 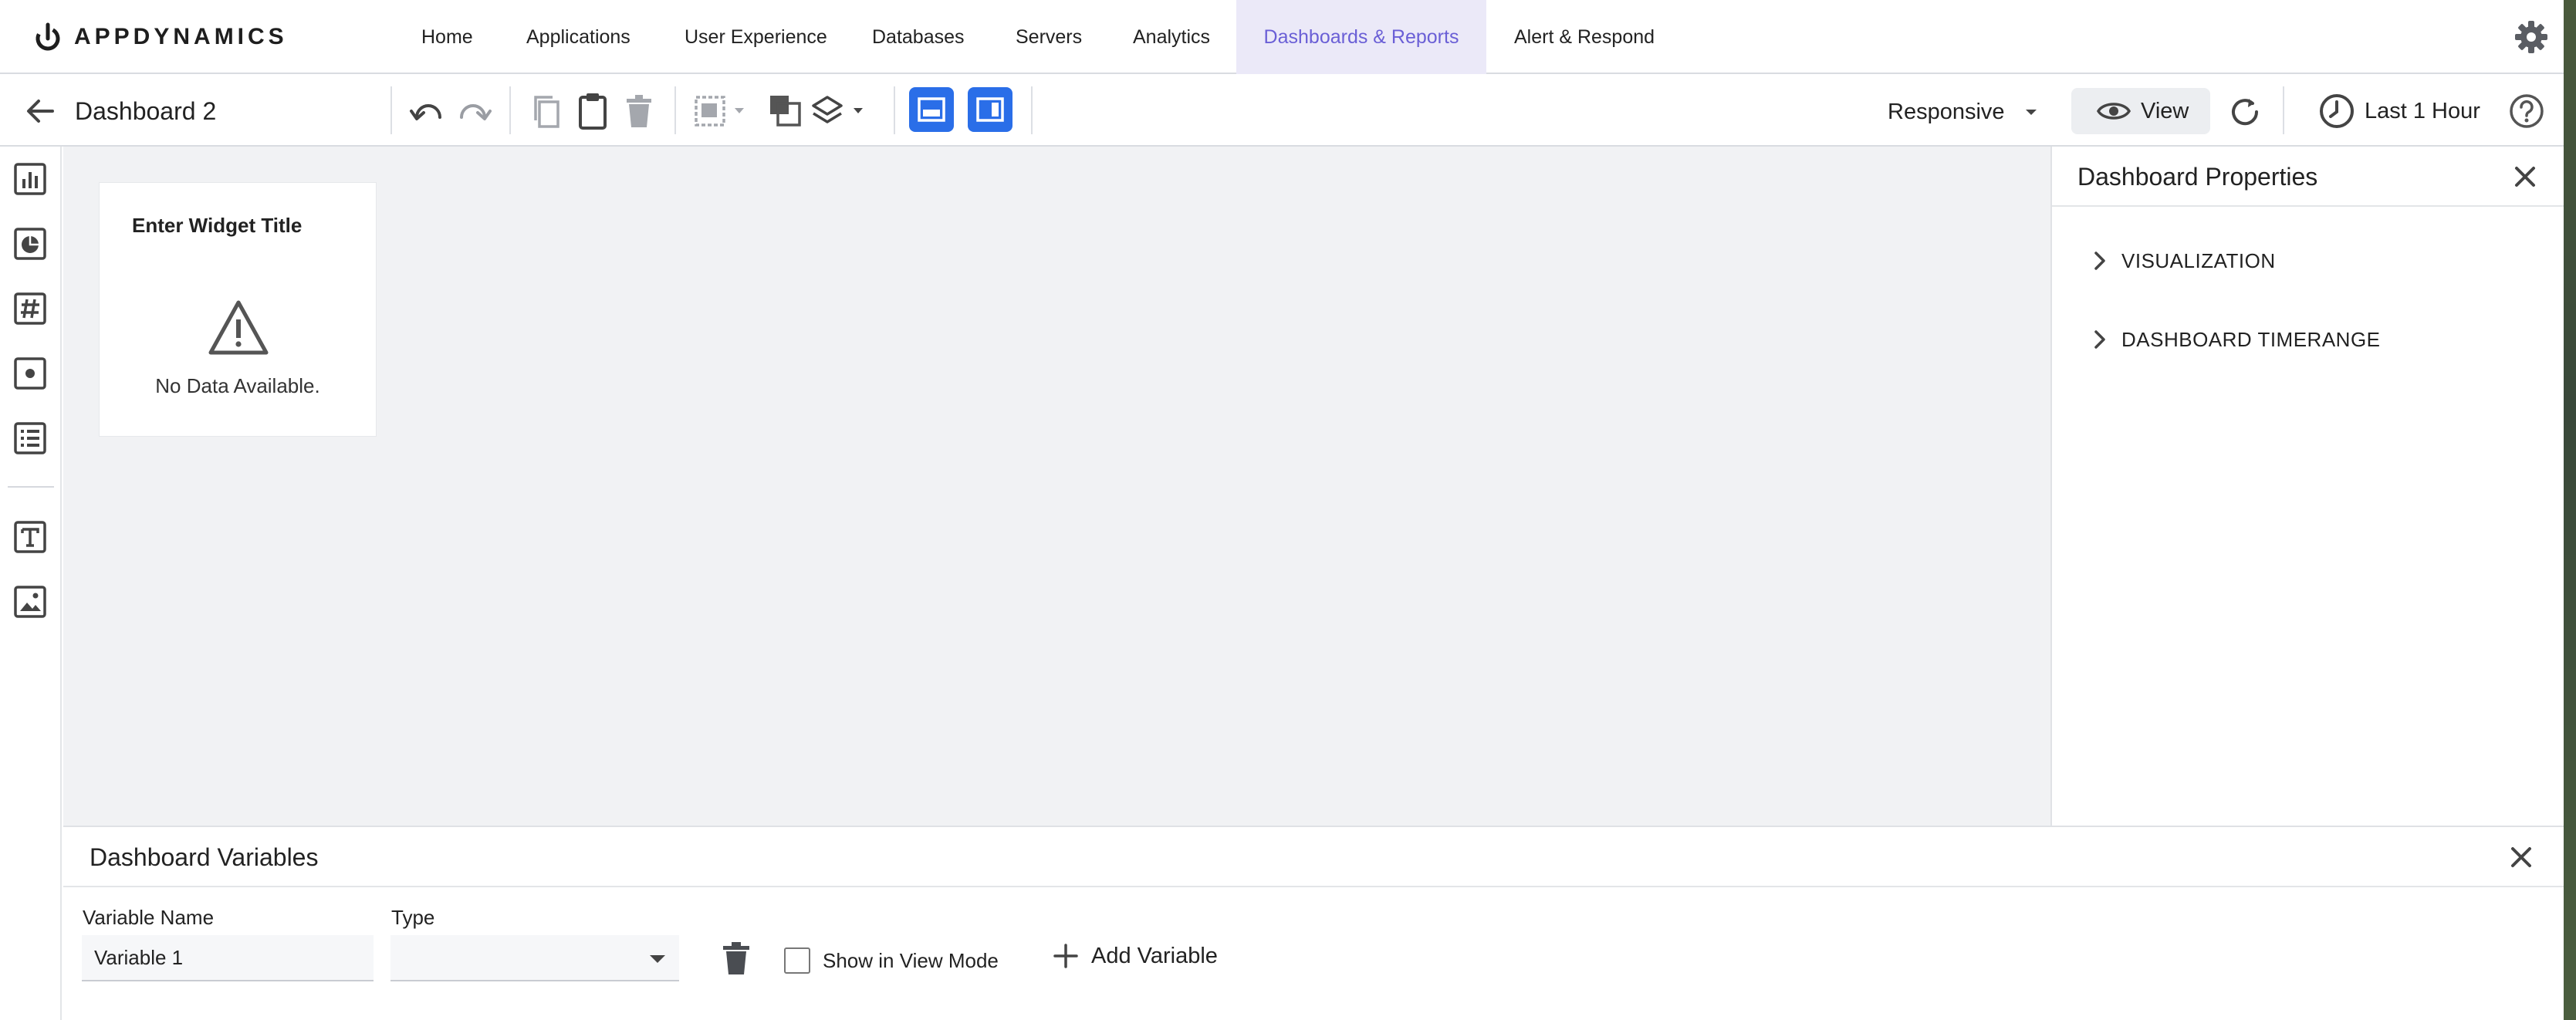 I want to click on nav-label: Analytics, so click(x=1172, y=36).